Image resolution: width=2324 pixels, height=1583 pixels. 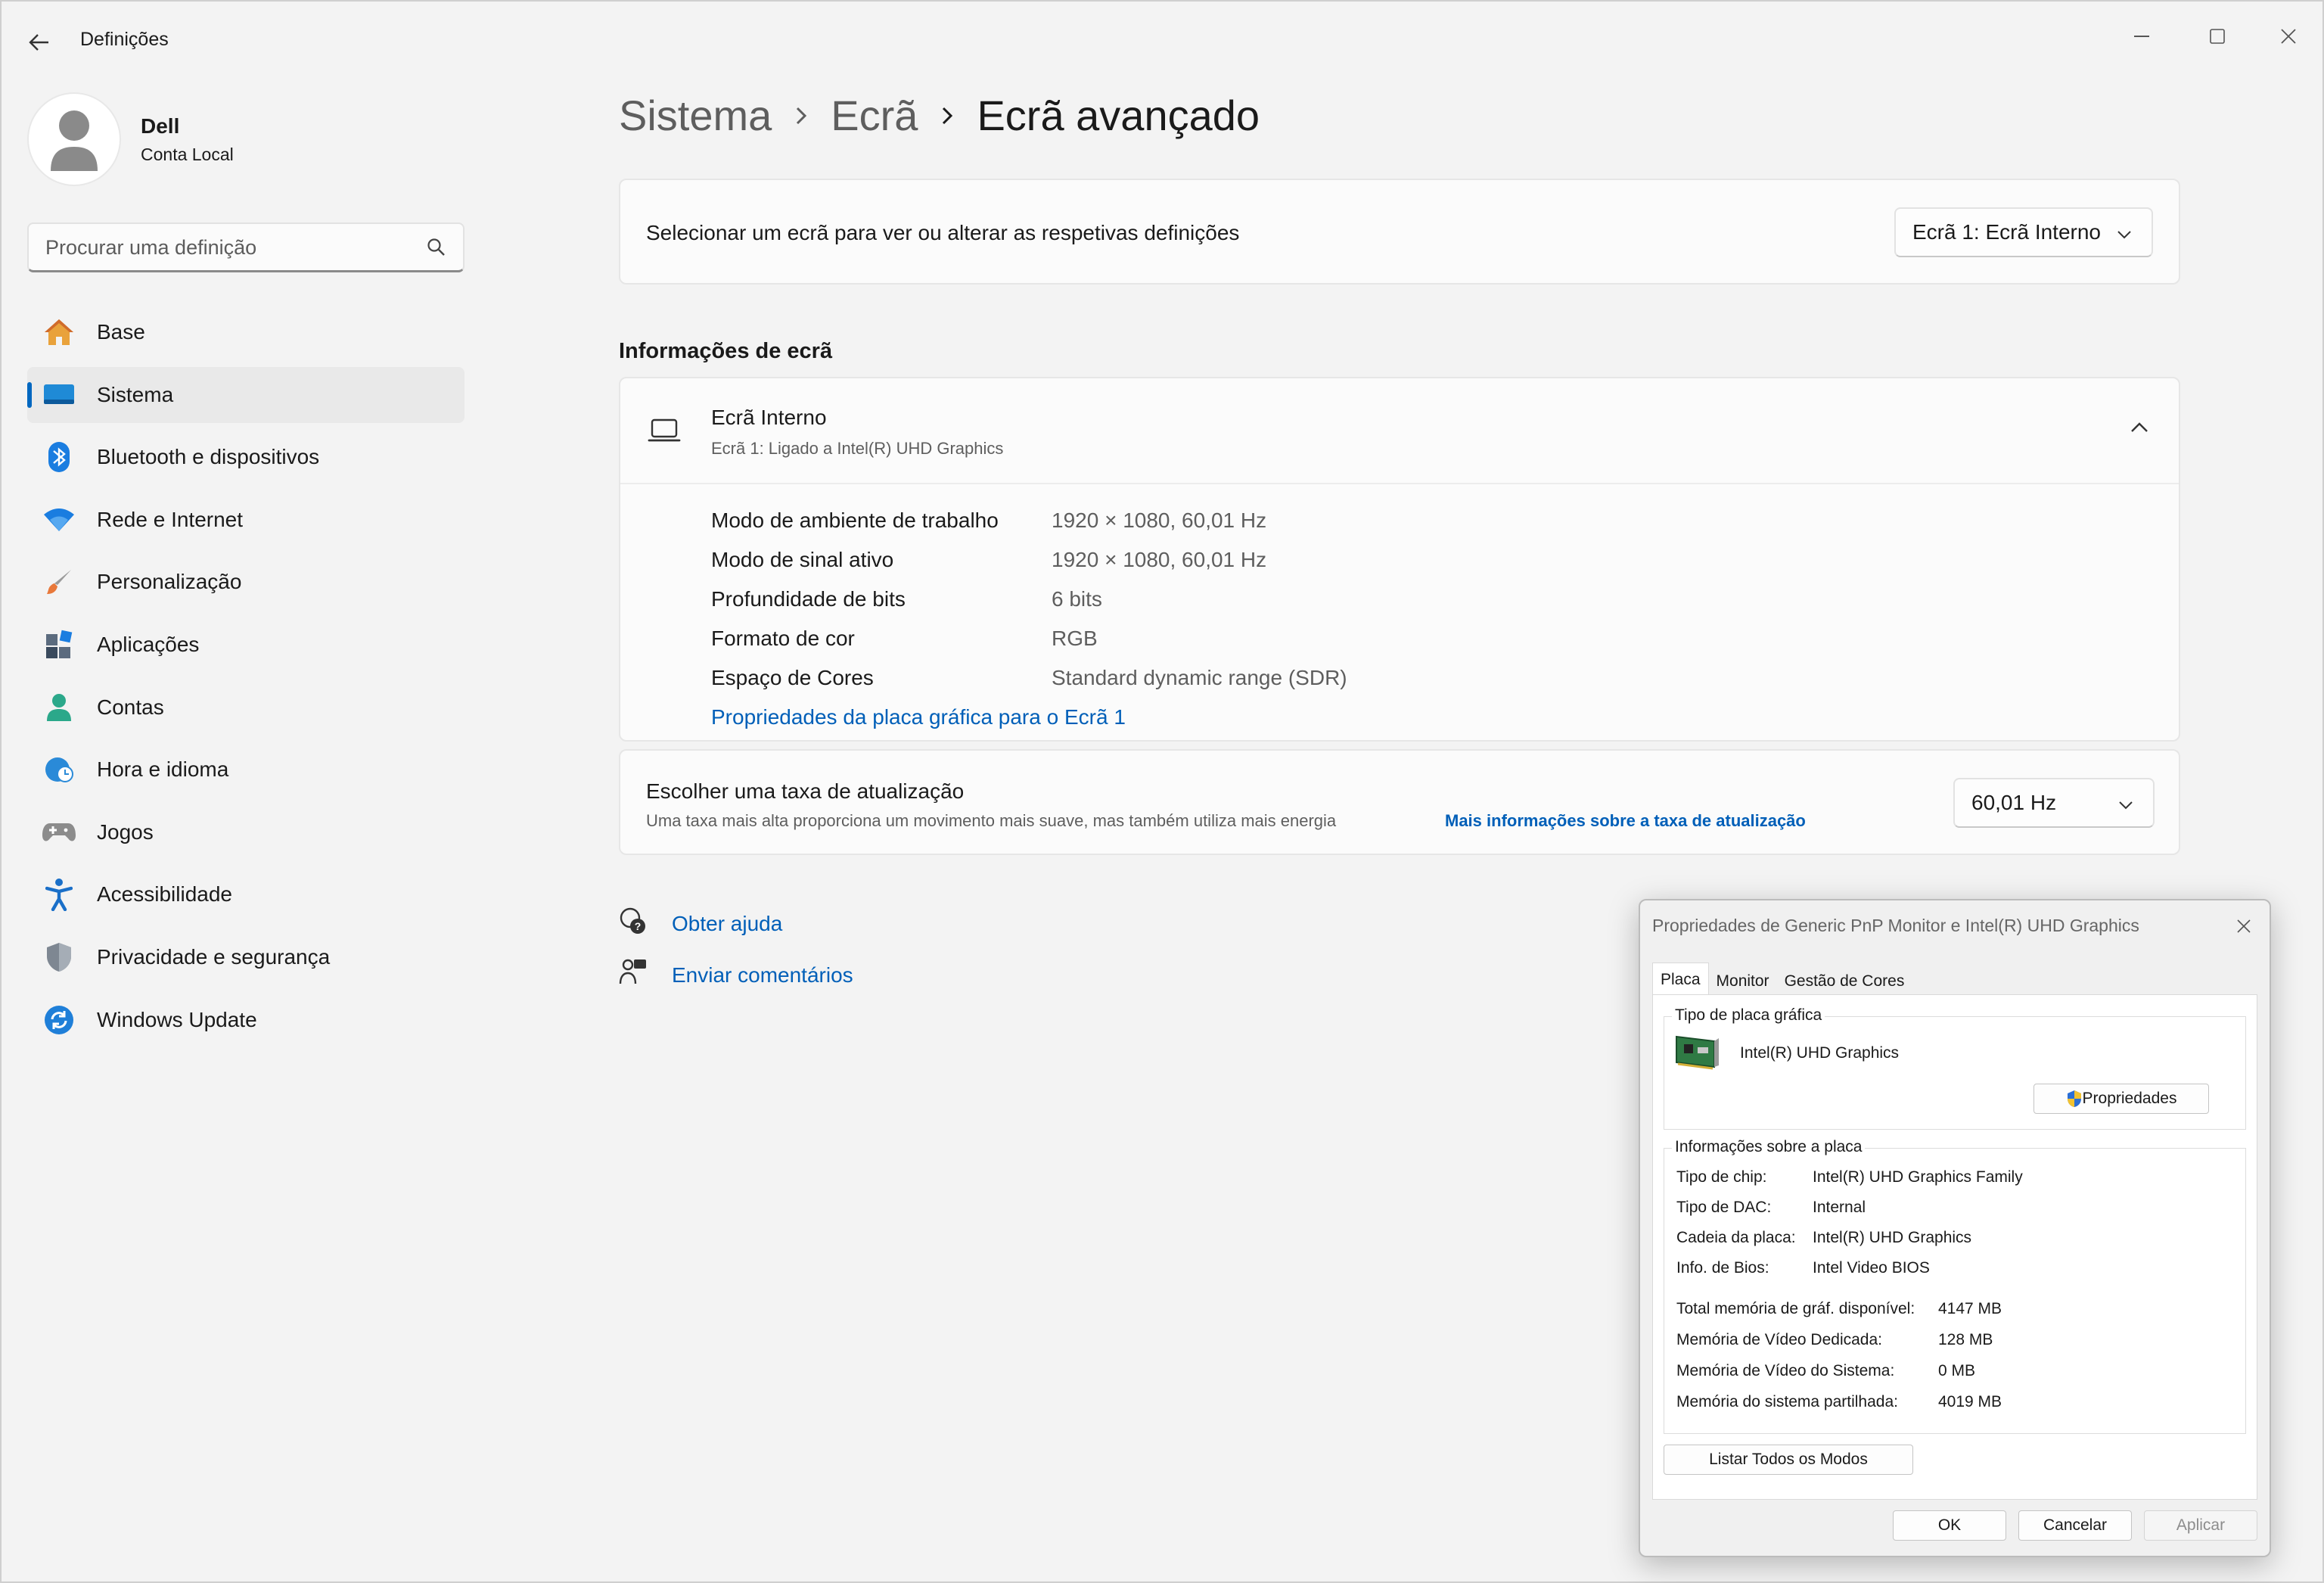 I want to click on breadcrumb-item-ecra: Ecrã, so click(x=874, y=116).